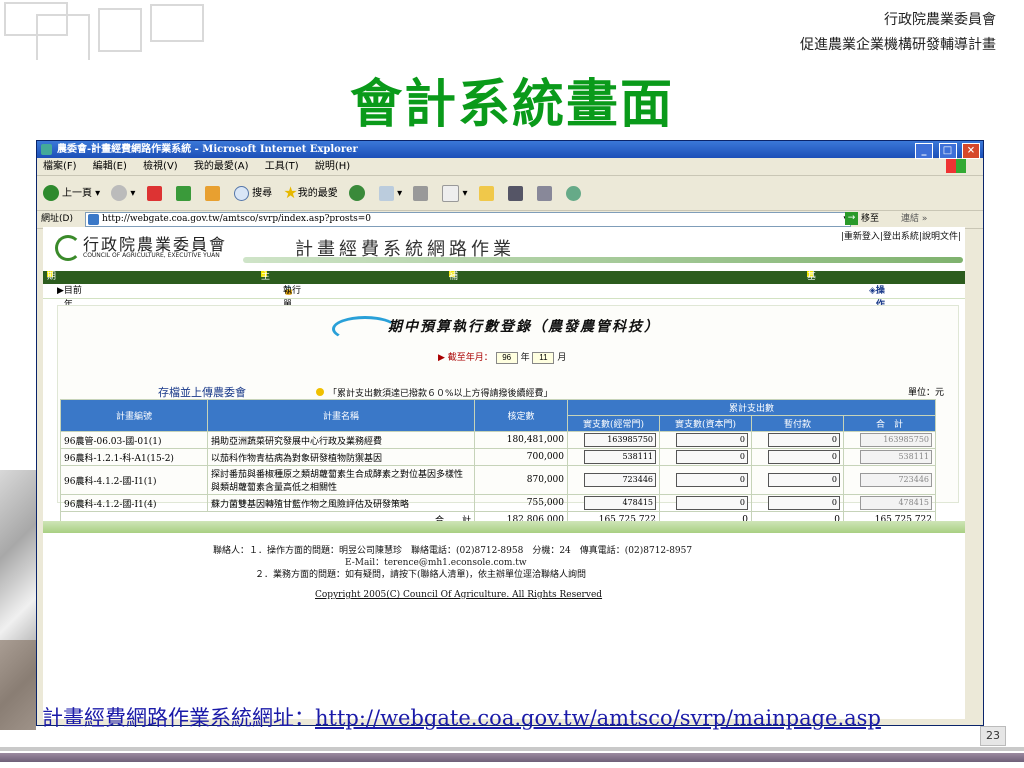  Describe the element at coordinates (123, 194) in the screenshot. I see `forward-button: ▾` at that location.